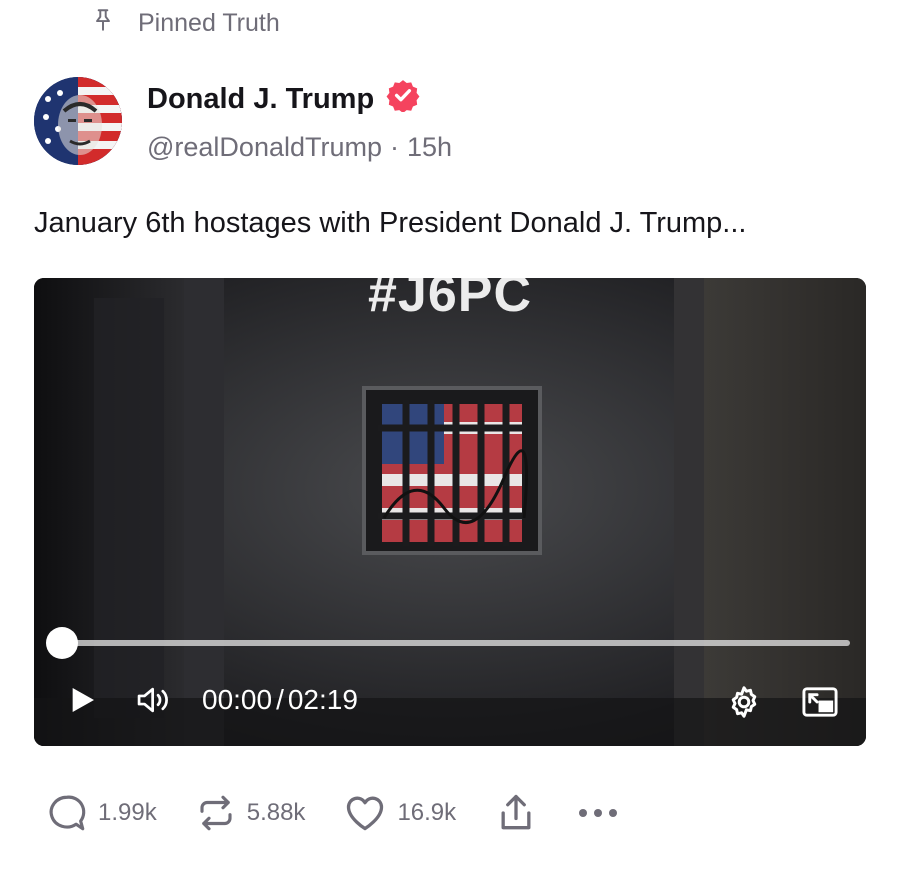  I want to click on reply-icon, so click(67, 813).